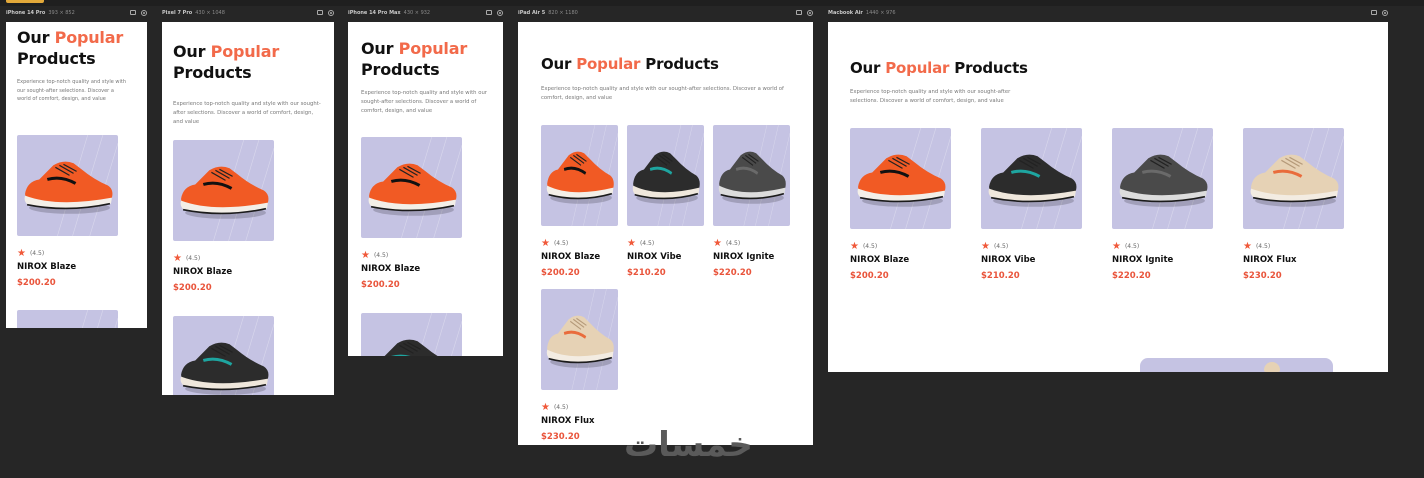 The width and height of the screenshot is (1424, 478). What do you see at coordinates (417, 13) in the screenshot?
I see `frame-size: 430 × 932` at bounding box center [417, 13].